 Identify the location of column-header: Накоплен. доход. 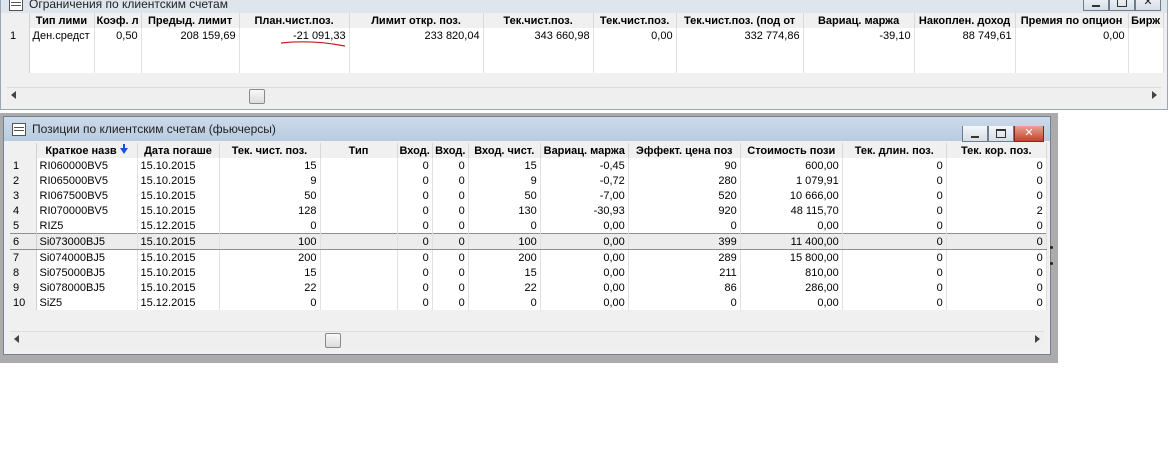
(965, 20).